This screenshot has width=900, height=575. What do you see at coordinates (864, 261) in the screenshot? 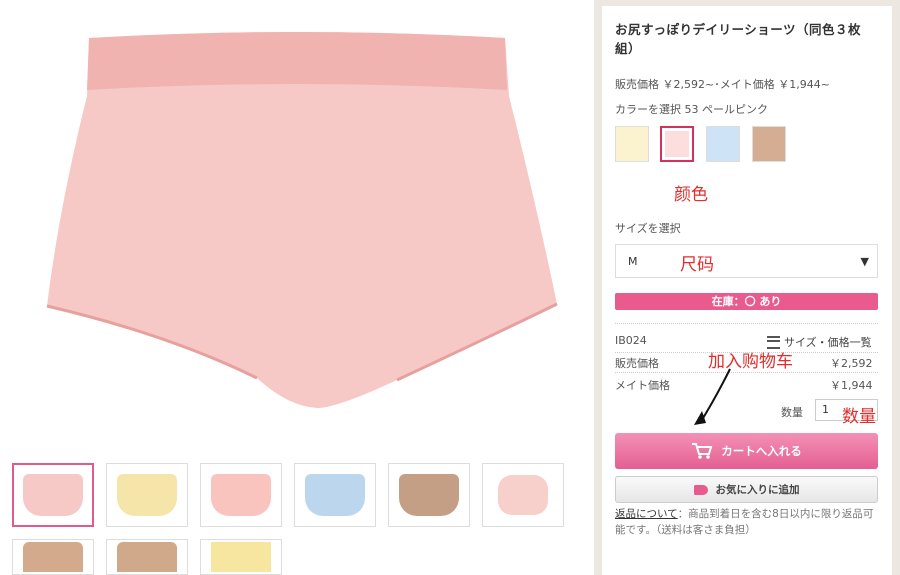
I see `chevron-down-icon: ▼` at bounding box center [864, 261].